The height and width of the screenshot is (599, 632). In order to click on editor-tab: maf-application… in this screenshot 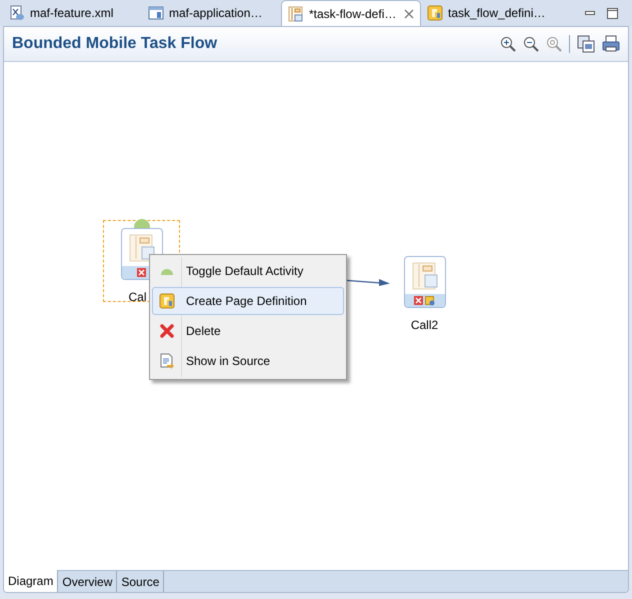, I will do `click(211, 13)`.